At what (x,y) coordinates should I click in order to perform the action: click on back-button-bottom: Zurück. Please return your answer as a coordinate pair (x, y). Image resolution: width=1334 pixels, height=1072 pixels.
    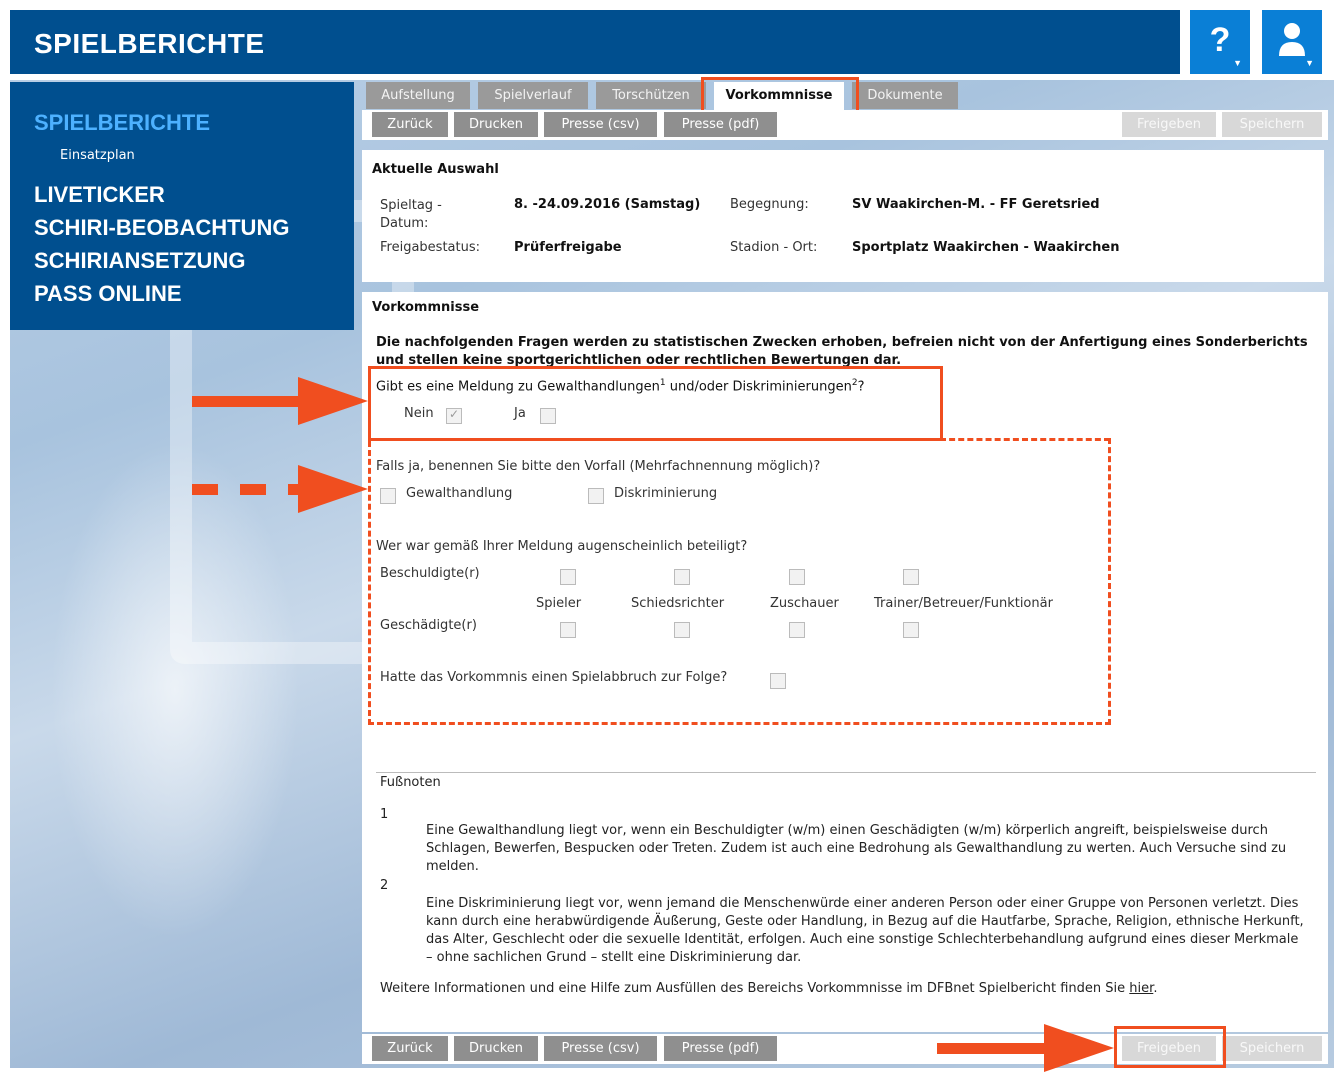
    Looking at the image, I should click on (410, 1048).